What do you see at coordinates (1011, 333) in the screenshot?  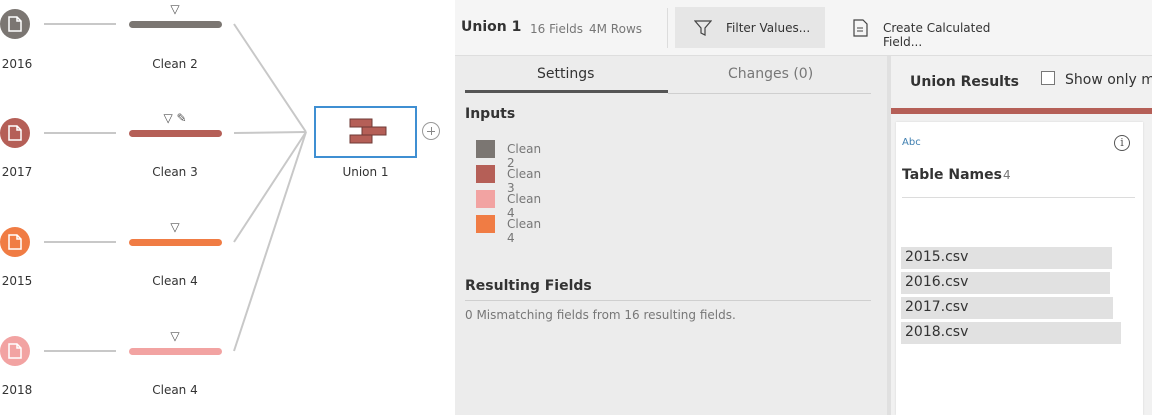 I see `value-row: 2018.csv` at bounding box center [1011, 333].